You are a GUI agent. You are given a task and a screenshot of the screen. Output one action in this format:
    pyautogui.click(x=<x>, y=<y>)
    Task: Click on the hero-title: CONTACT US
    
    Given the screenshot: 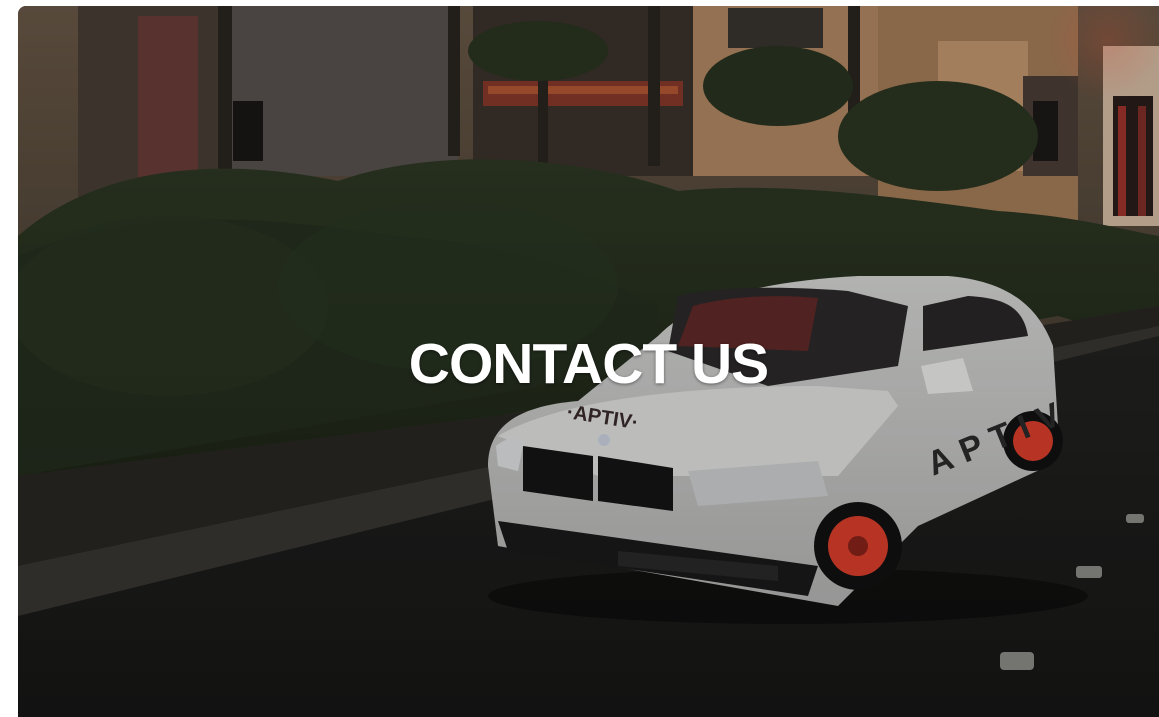 What is the action you would take?
    pyautogui.click(x=588, y=364)
    